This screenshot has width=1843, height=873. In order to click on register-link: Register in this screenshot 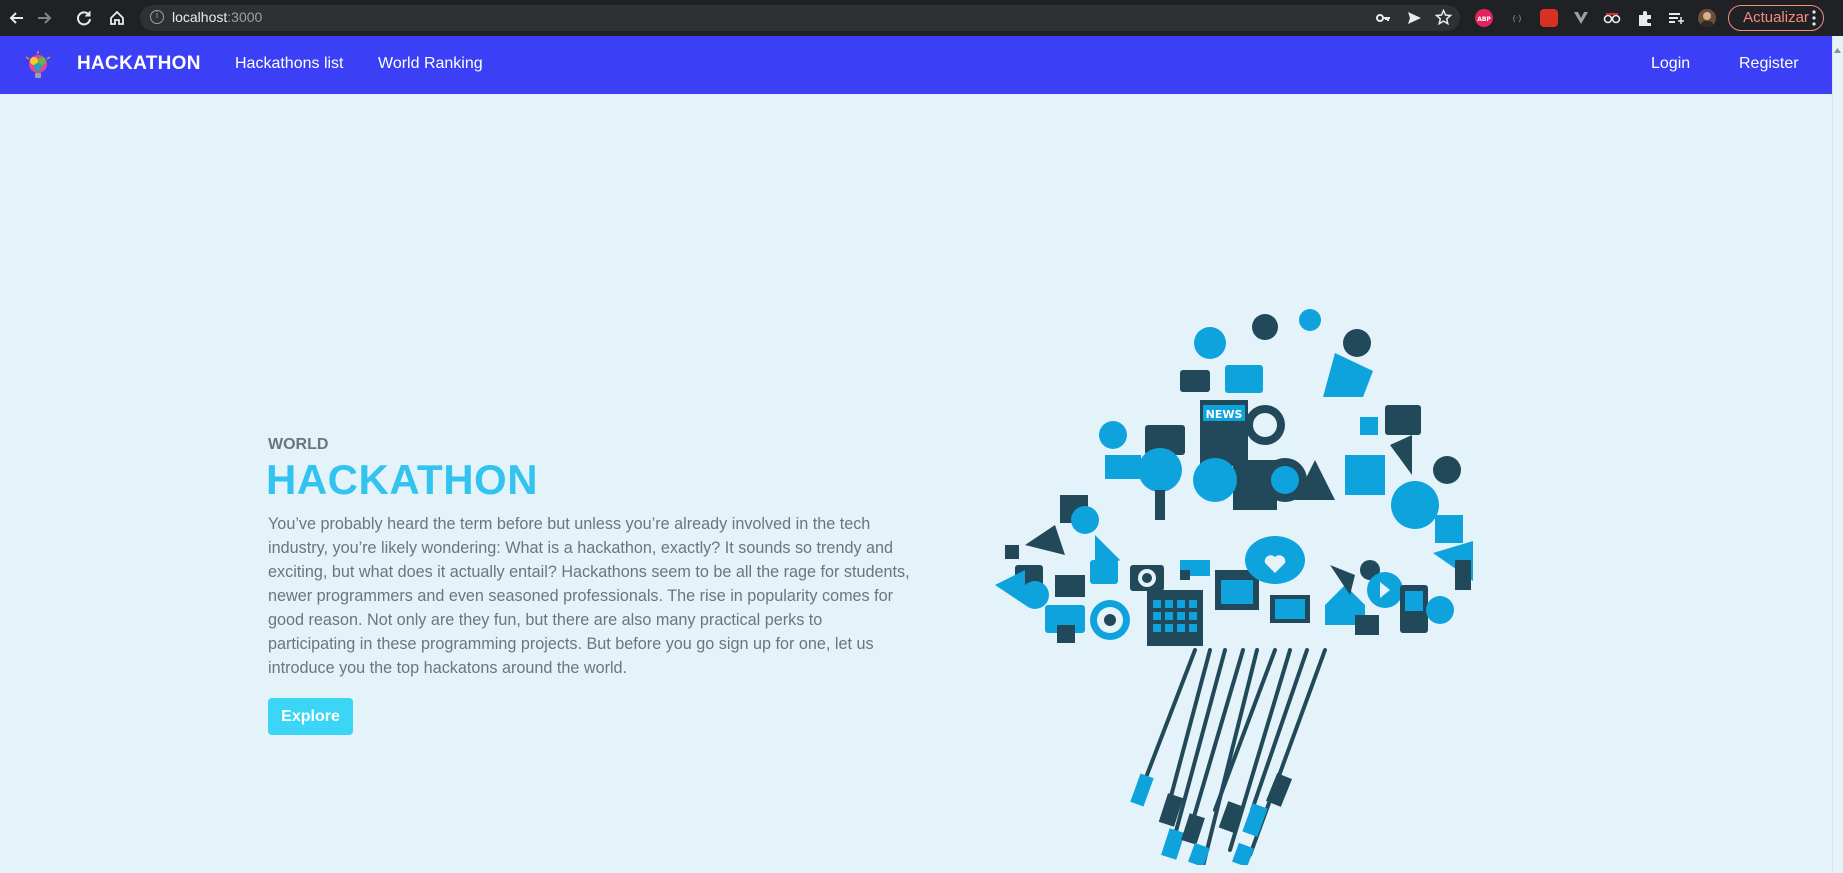, I will do `click(1769, 64)`.